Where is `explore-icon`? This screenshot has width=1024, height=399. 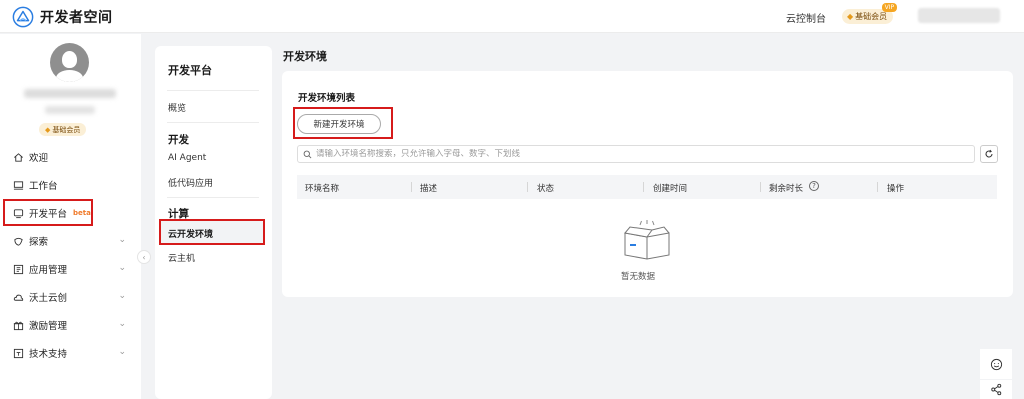 explore-icon is located at coordinates (18, 241).